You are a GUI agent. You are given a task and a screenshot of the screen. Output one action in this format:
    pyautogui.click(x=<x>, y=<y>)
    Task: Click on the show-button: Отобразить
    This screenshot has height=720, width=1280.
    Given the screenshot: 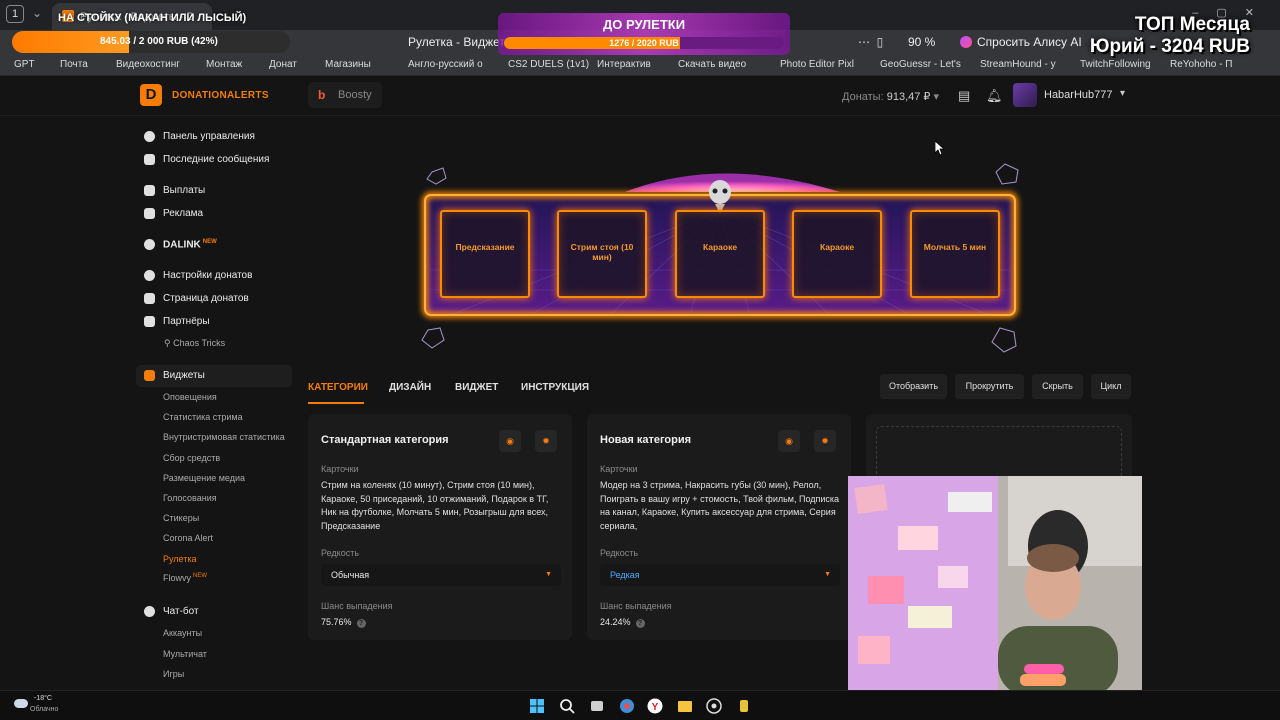 What is the action you would take?
    pyautogui.click(x=913, y=386)
    